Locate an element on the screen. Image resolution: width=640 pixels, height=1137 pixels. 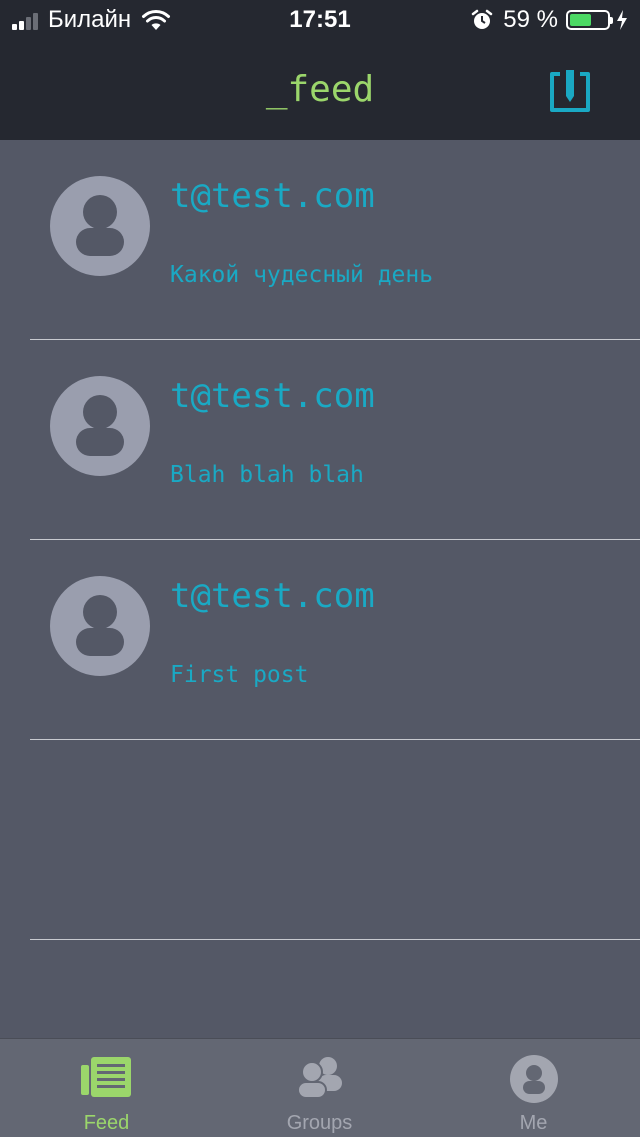
tab-label: Feed is located at coordinates (106, 1123).